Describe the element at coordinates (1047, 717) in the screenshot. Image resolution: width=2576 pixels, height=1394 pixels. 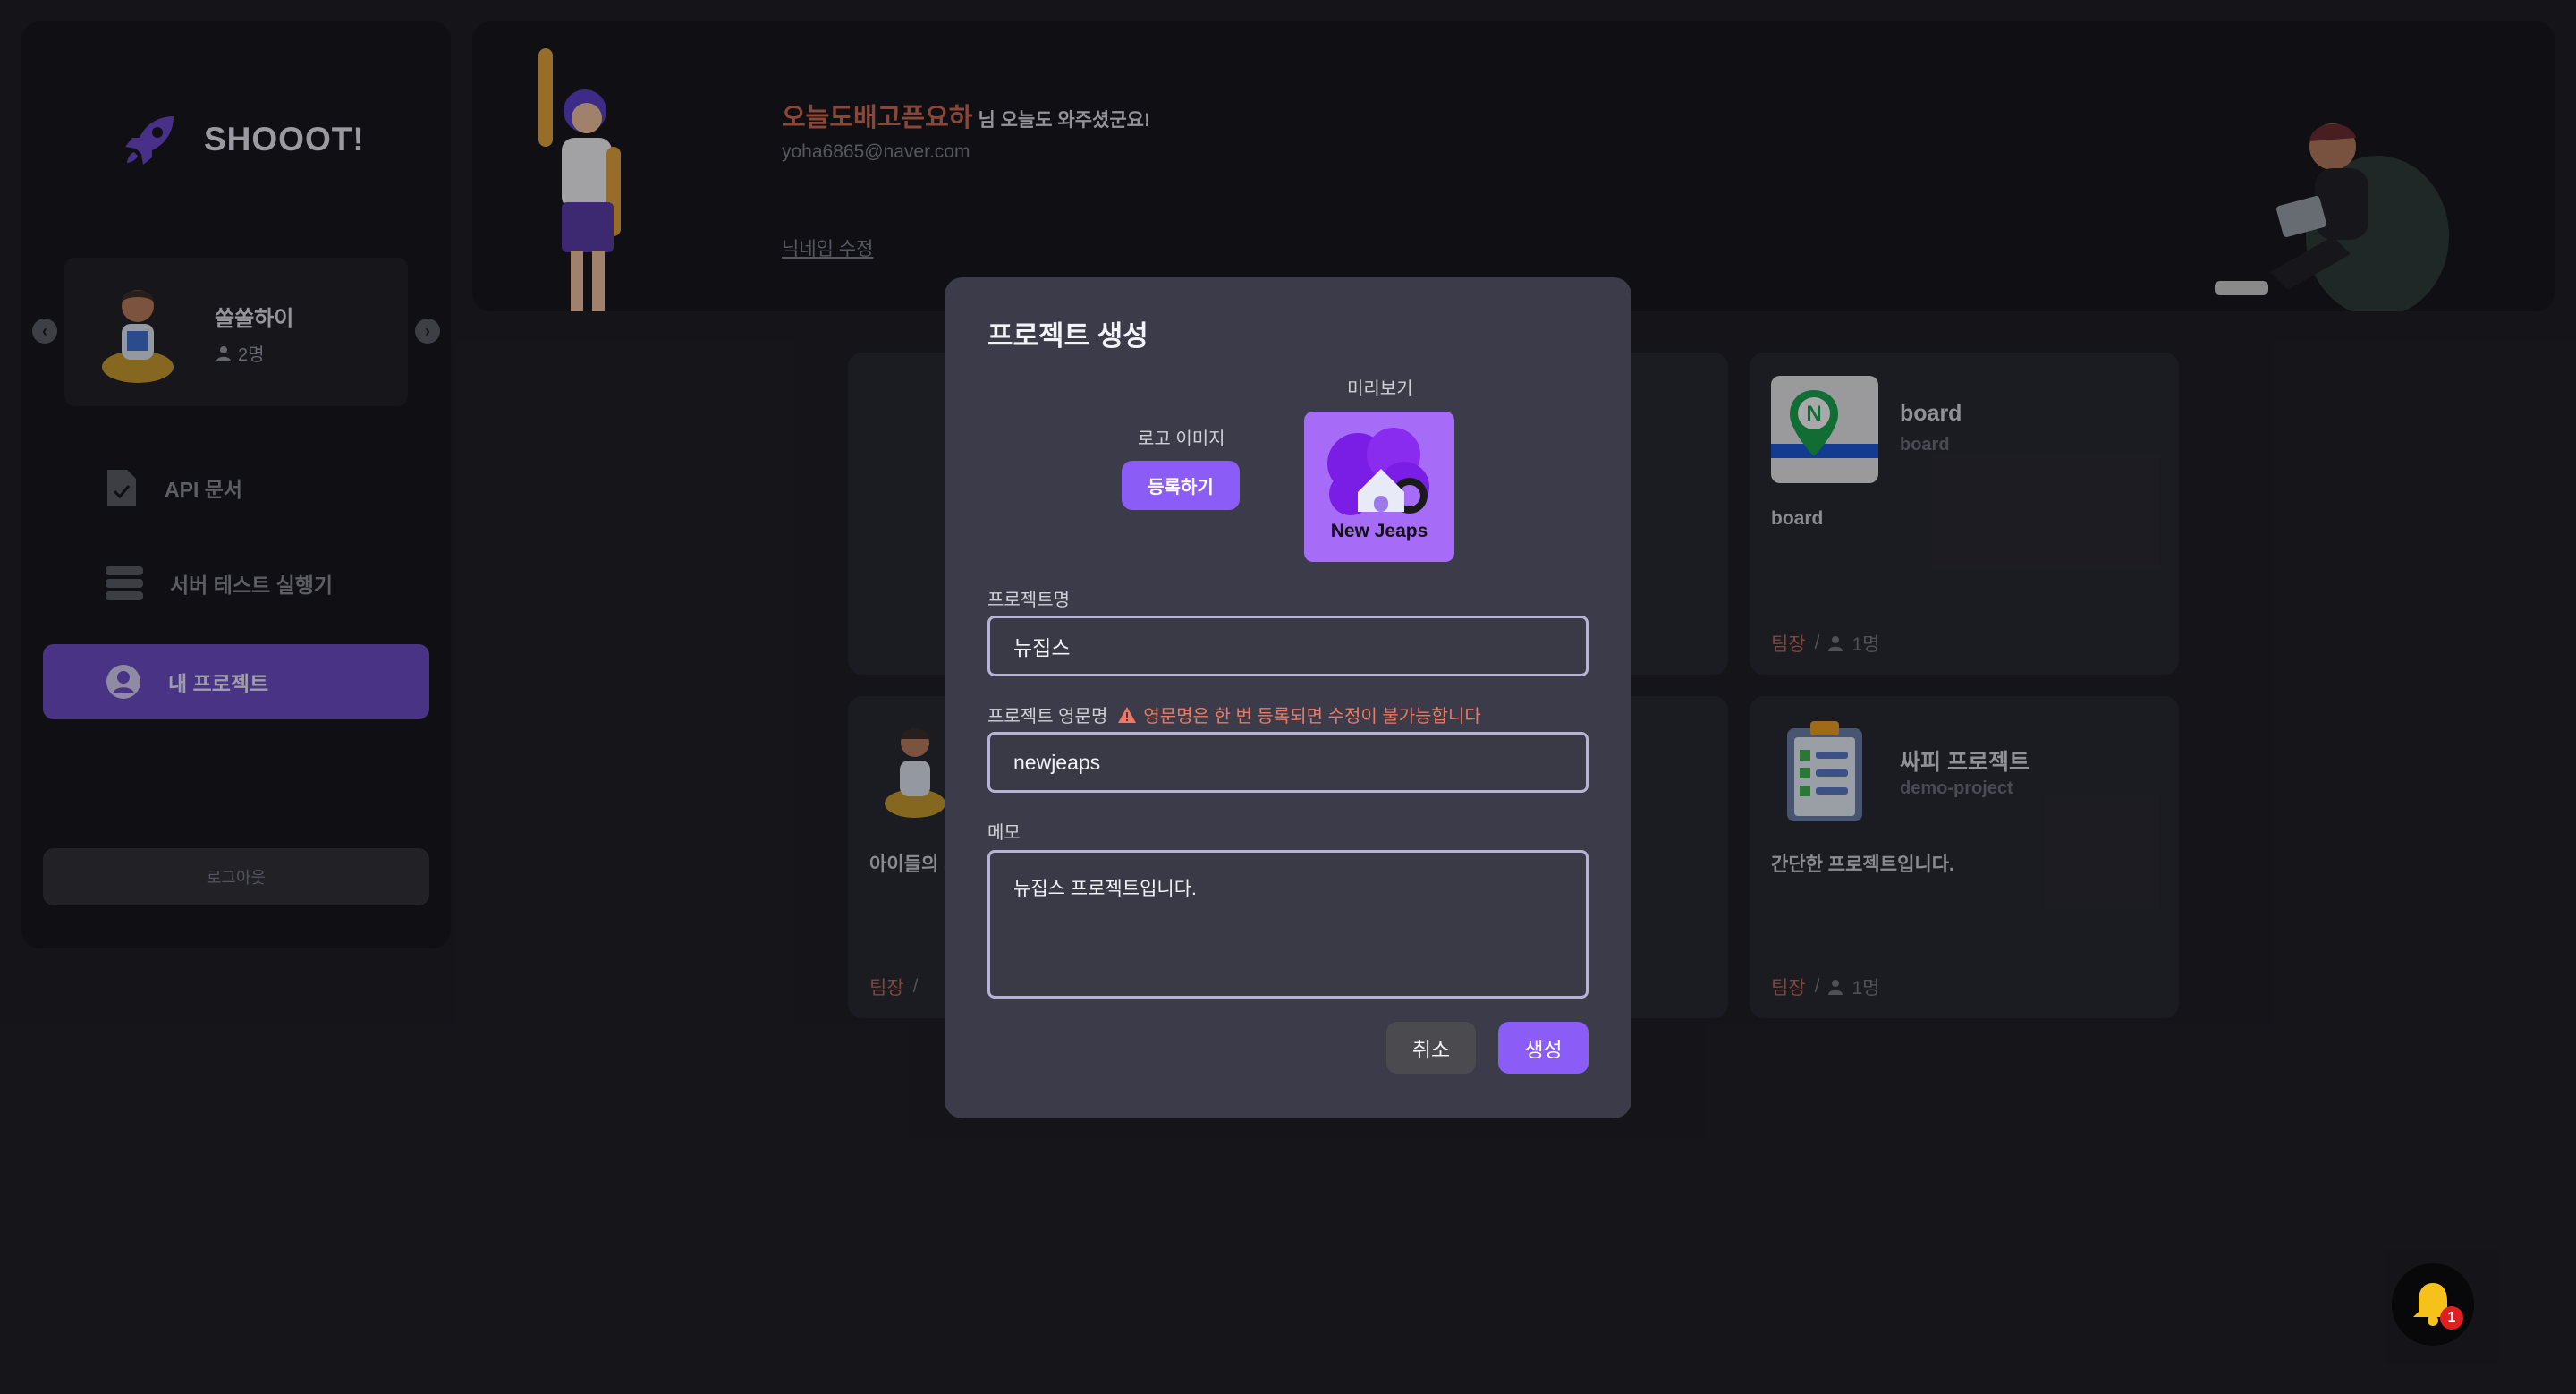
I see `english-name-label: 프로젝트 영문명` at that location.